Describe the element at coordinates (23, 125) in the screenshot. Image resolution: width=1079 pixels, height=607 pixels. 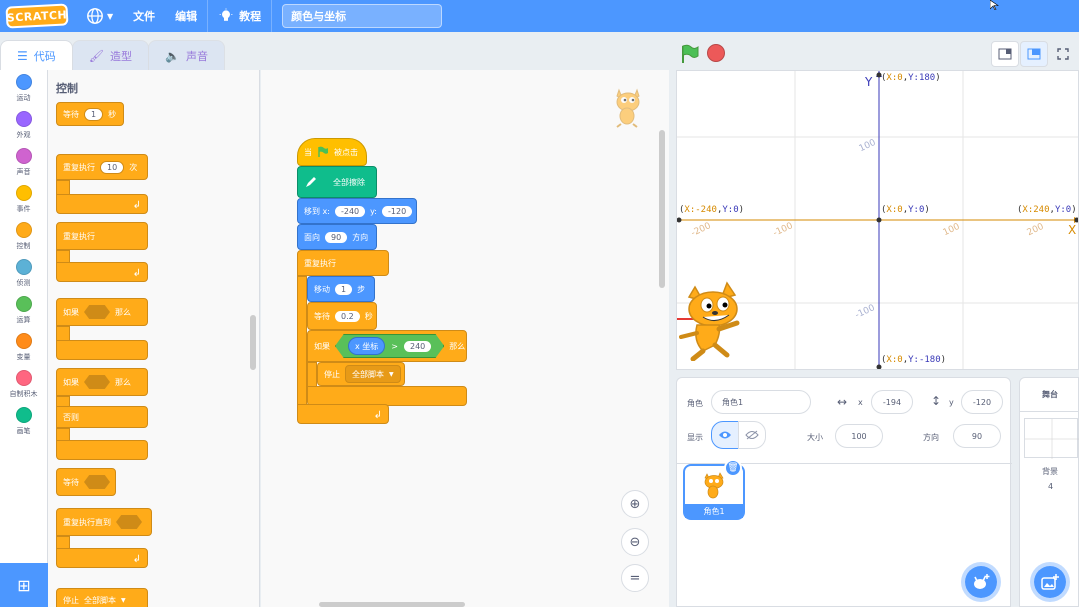
I see `category-item: 外观` at that location.